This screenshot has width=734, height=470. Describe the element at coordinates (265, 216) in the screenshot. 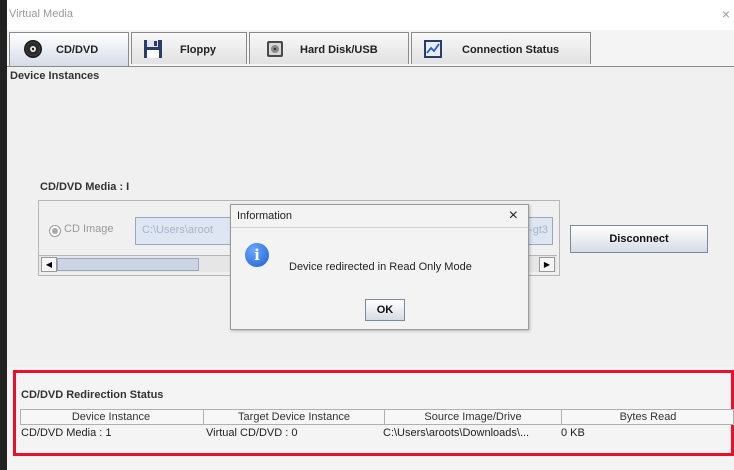

I see `dialog-title: Information` at that location.